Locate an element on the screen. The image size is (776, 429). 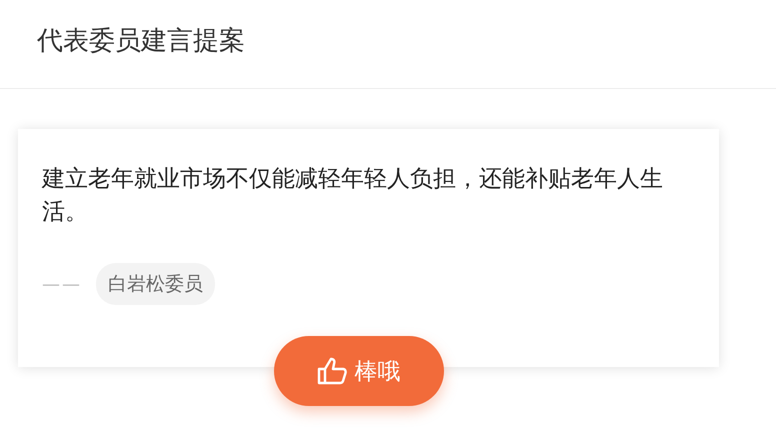
quote-text: 建立老年就业市场不仅能减轻年轻人负担，还能补贴老年人生活。 is located at coordinates (353, 196).